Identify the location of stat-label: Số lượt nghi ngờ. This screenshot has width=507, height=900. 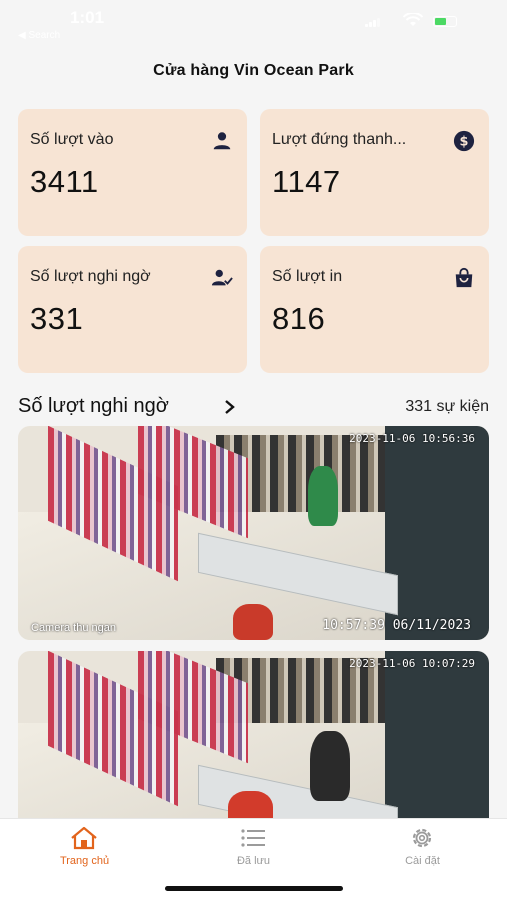
(90, 276).